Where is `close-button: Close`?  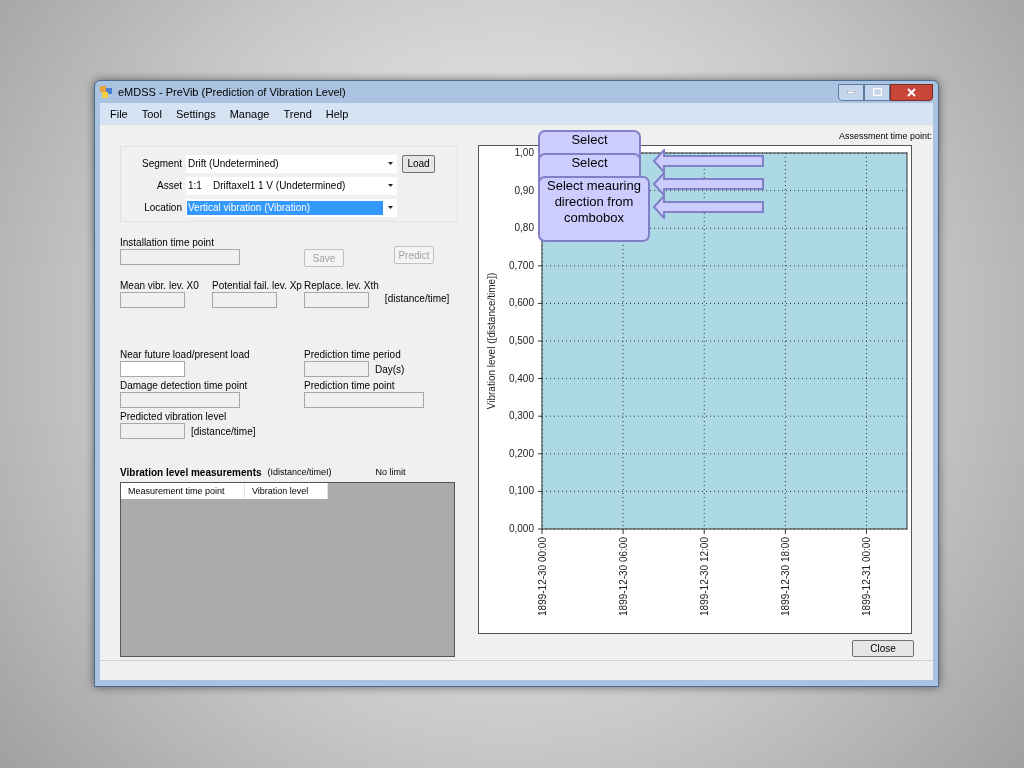
close-button: Close is located at coordinates (883, 648).